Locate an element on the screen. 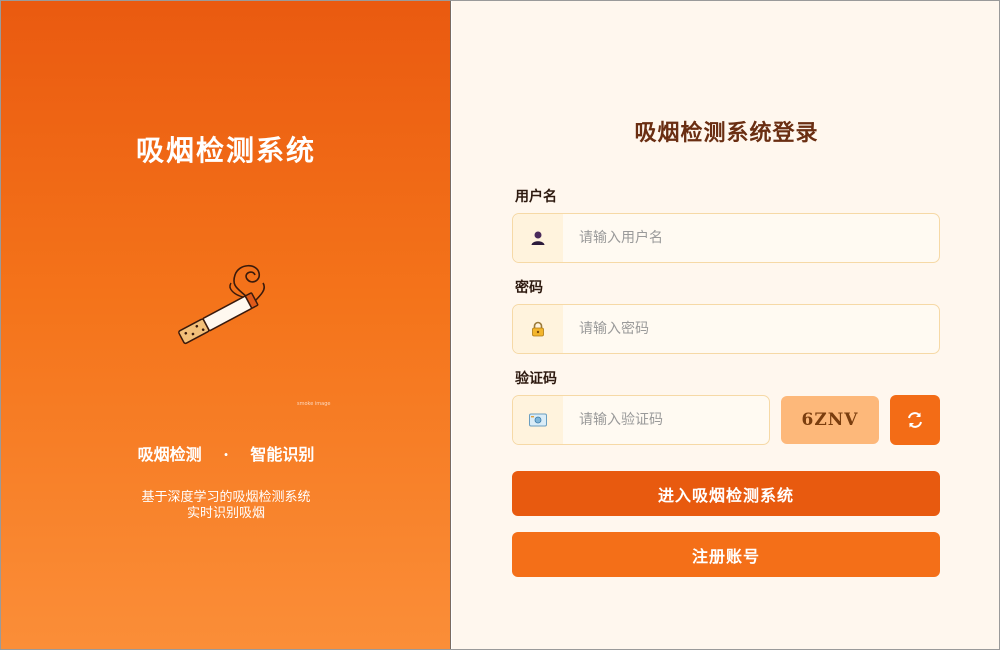 The height and width of the screenshot is (650, 1000). tagline-left: 吸烟检测 is located at coordinates (169, 454).